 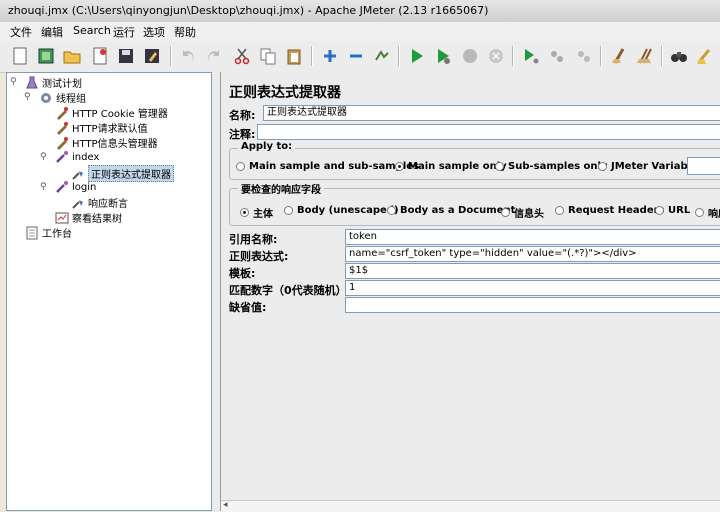 I want to click on tree-node-login: login, so click(x=75, y=187).